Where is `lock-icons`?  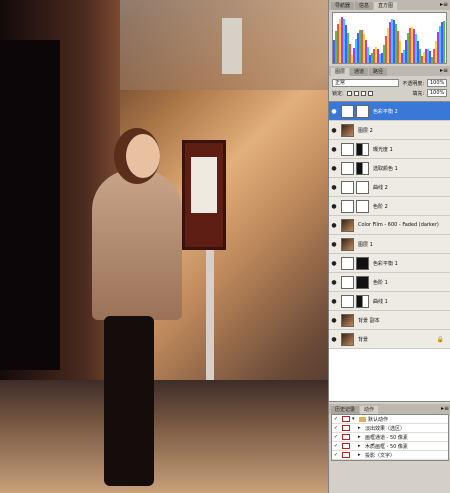 lock-icons is located at coordinates (359, 93).